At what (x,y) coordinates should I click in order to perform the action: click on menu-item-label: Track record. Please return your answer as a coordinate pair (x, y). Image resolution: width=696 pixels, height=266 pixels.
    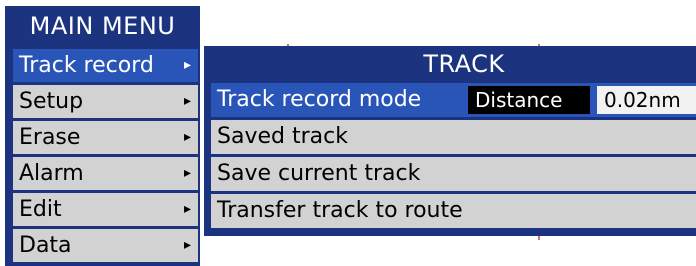
    Looking at the image, I should click on (86, 65).